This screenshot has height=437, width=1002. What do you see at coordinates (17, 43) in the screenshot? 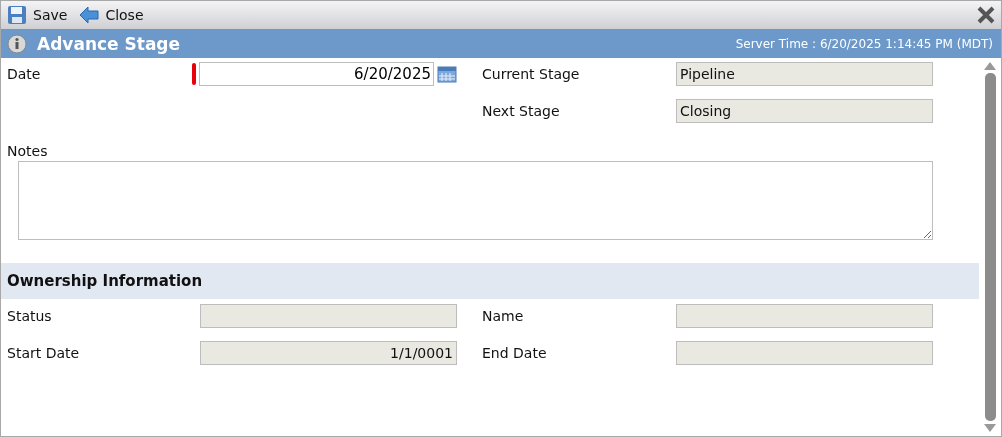
I see `info-icon` at bounding box center [17, 43].